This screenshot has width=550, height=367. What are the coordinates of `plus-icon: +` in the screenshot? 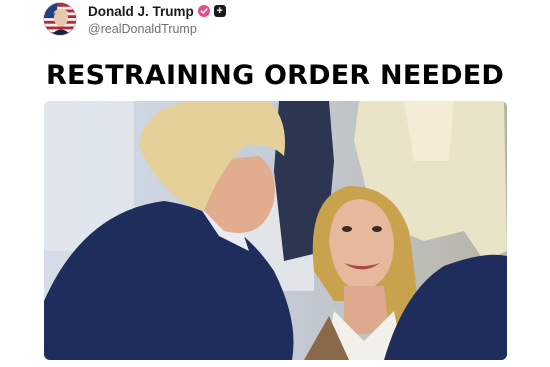 It's located at (219, 11).